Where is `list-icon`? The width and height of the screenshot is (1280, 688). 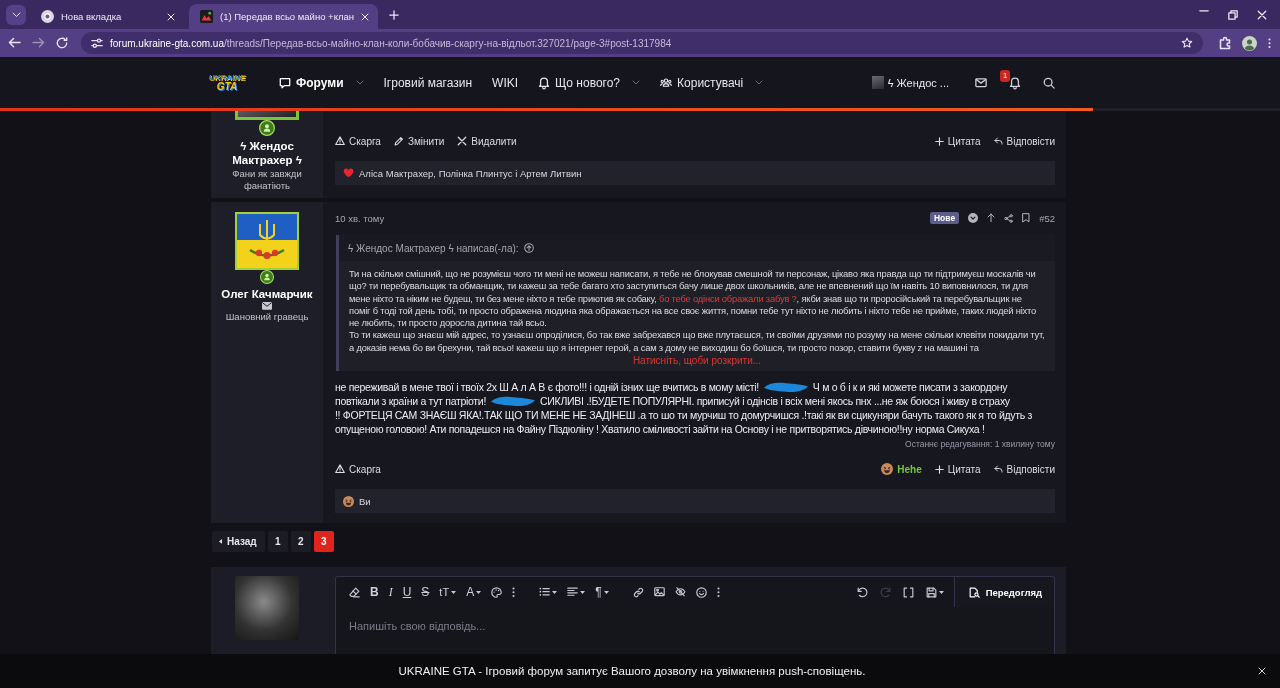
list-icon is located at coordinates (545, 592).